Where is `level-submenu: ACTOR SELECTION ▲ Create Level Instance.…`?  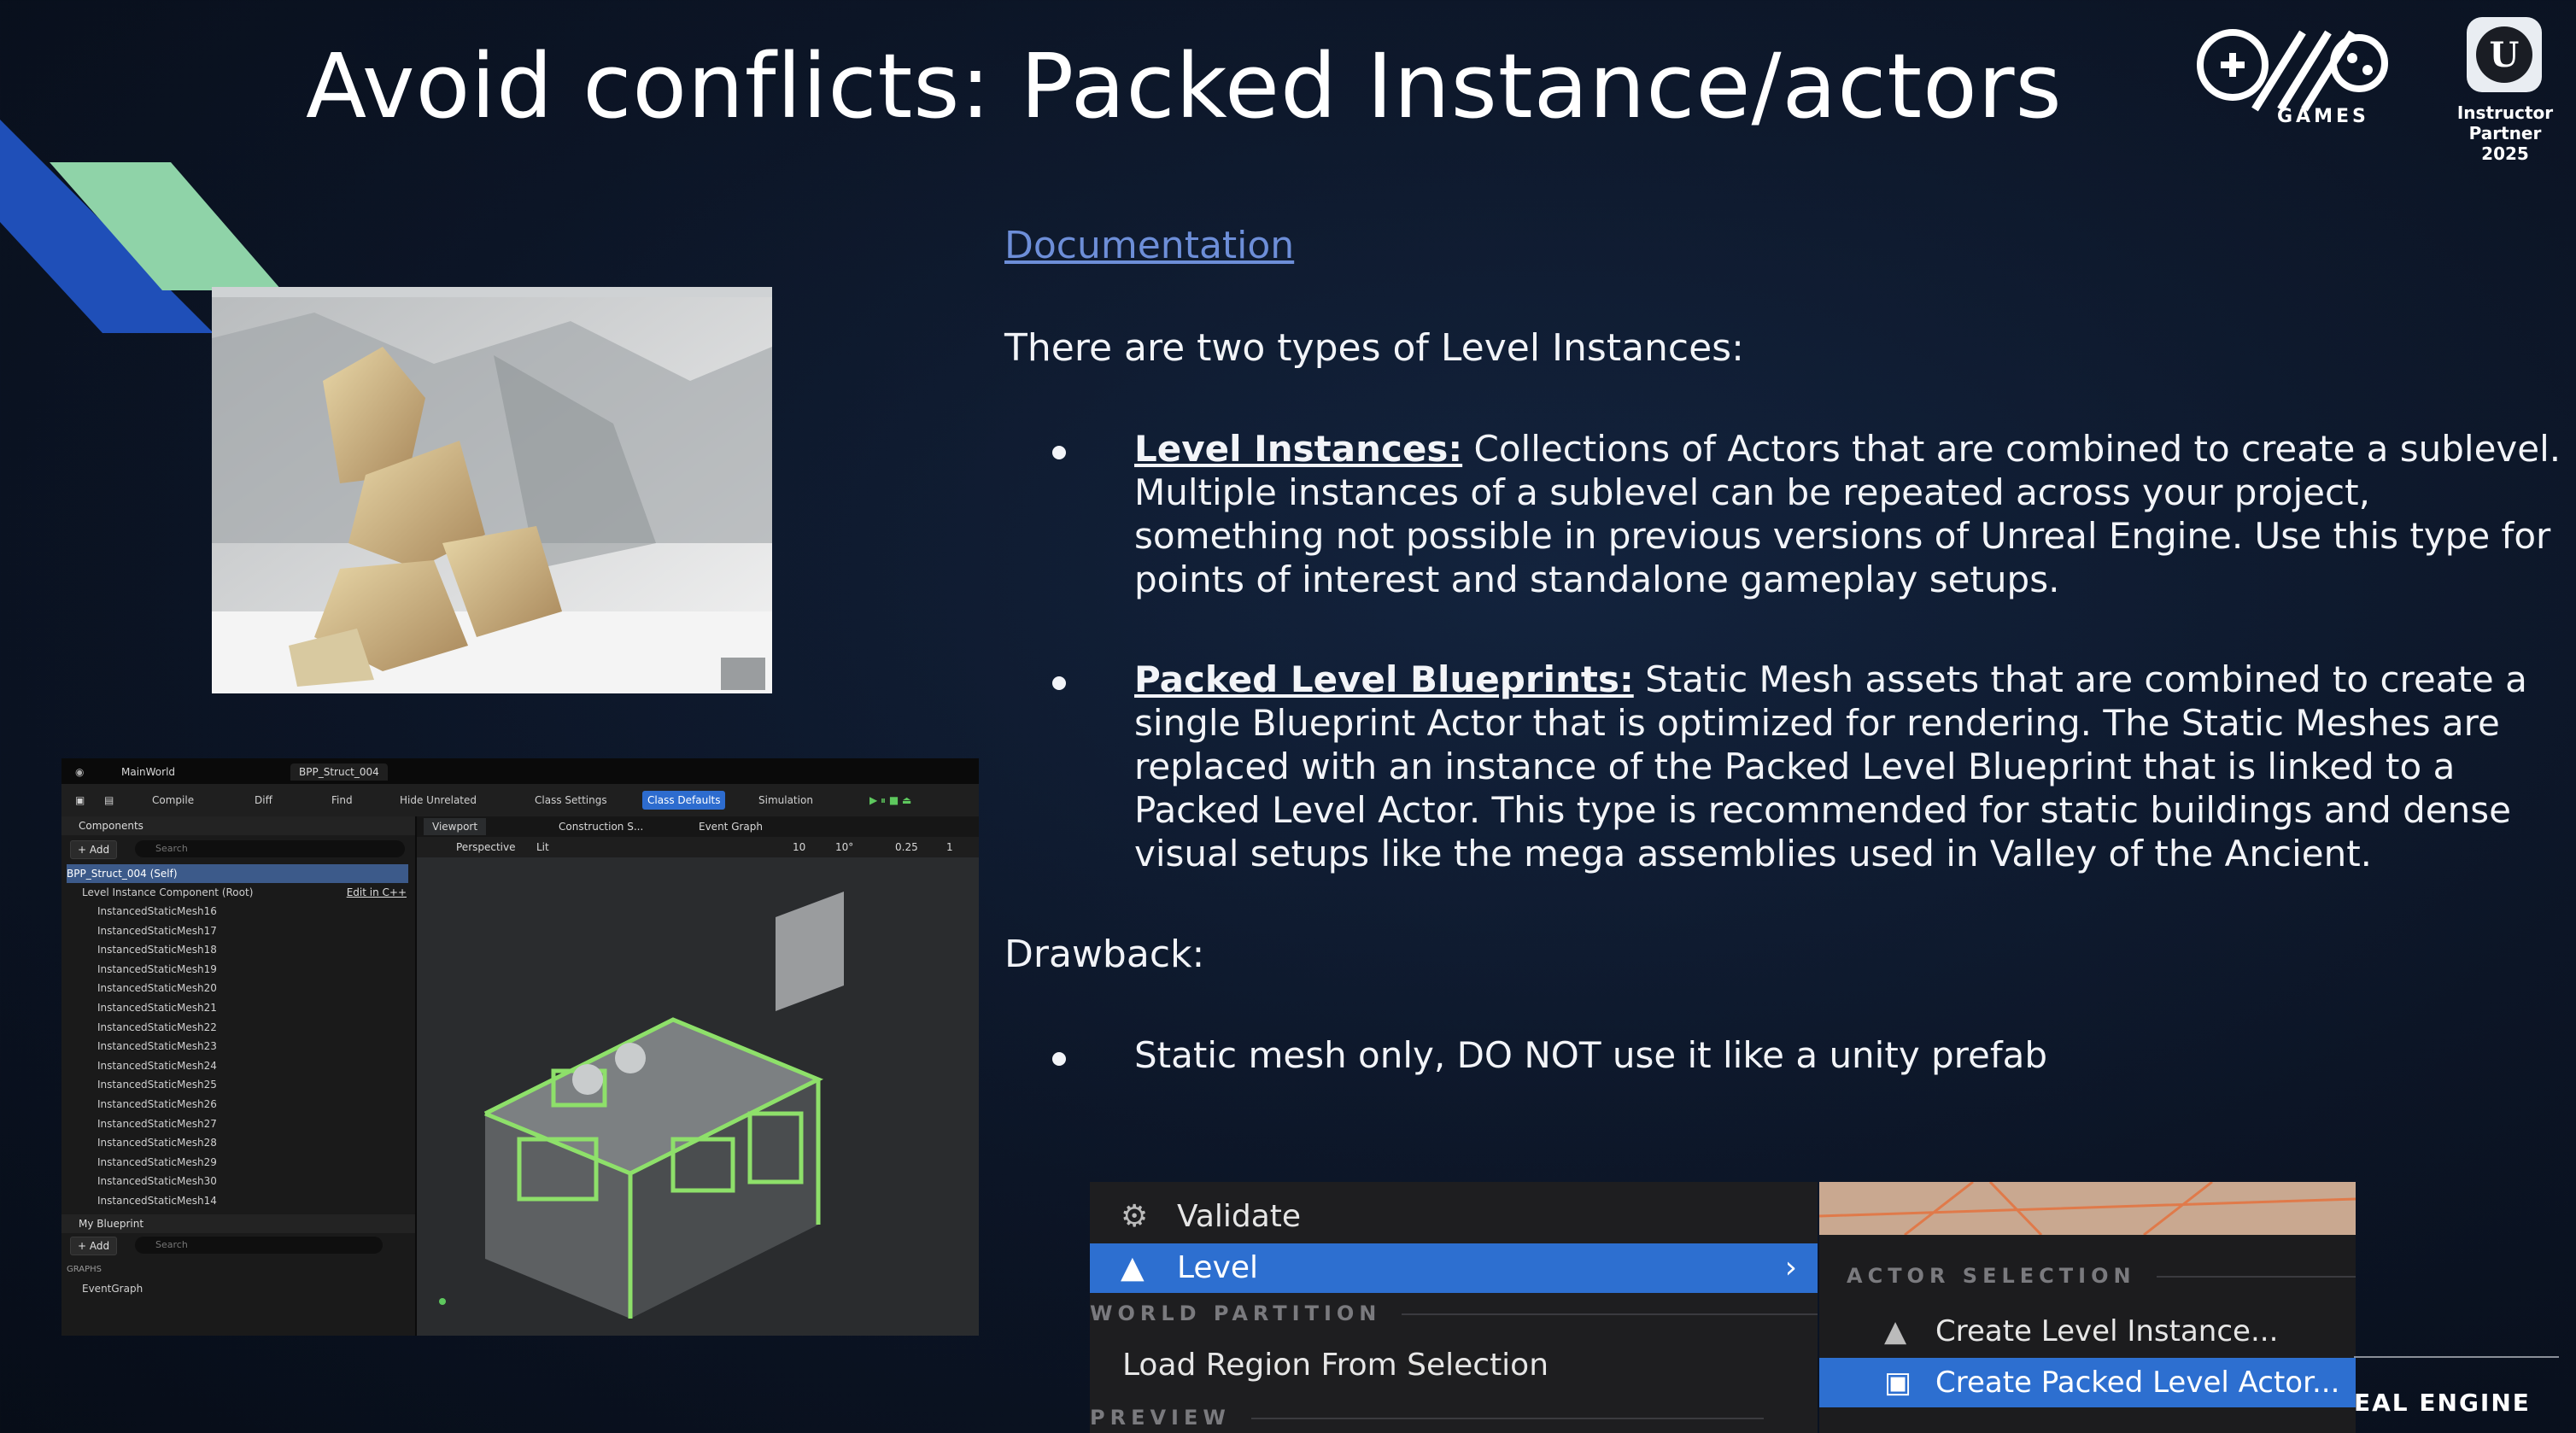
level-submenu: ACTOR SELECTION ▲ Create Level Instance.… is located at coordinates (2087, 1307).